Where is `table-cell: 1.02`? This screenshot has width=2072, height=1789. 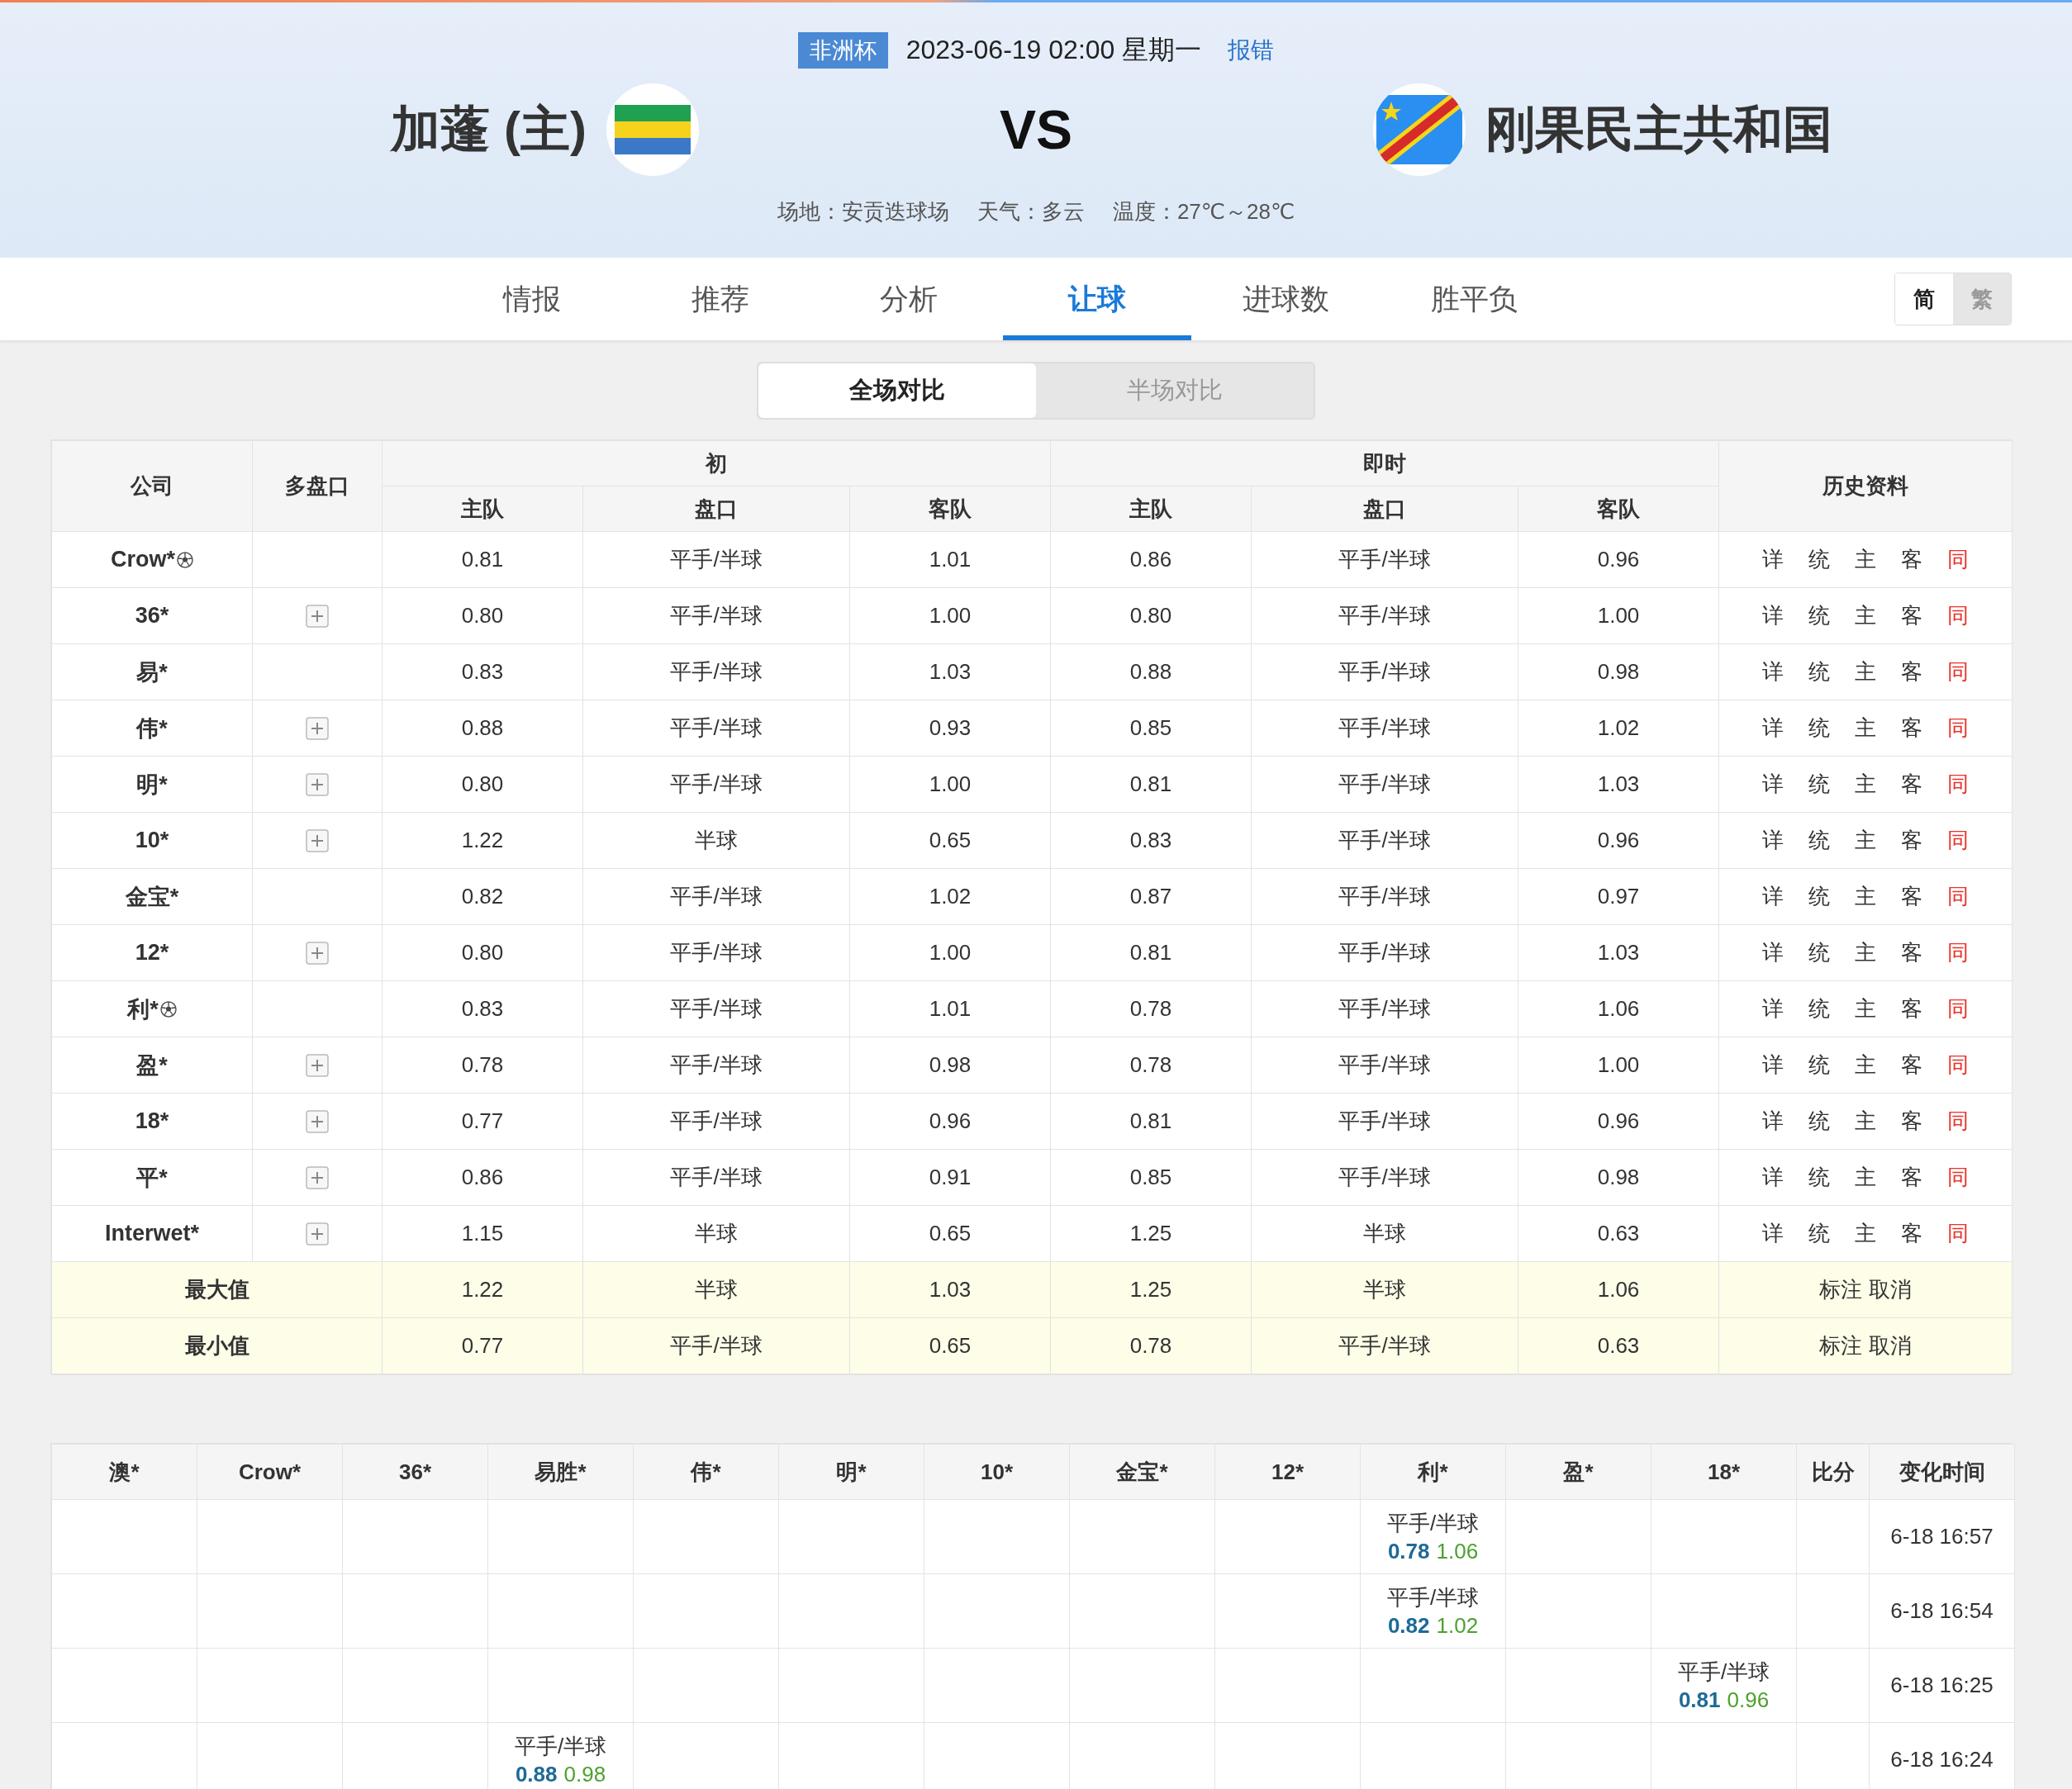
table-cell: 1.02 is located at coordinates (950, 896).